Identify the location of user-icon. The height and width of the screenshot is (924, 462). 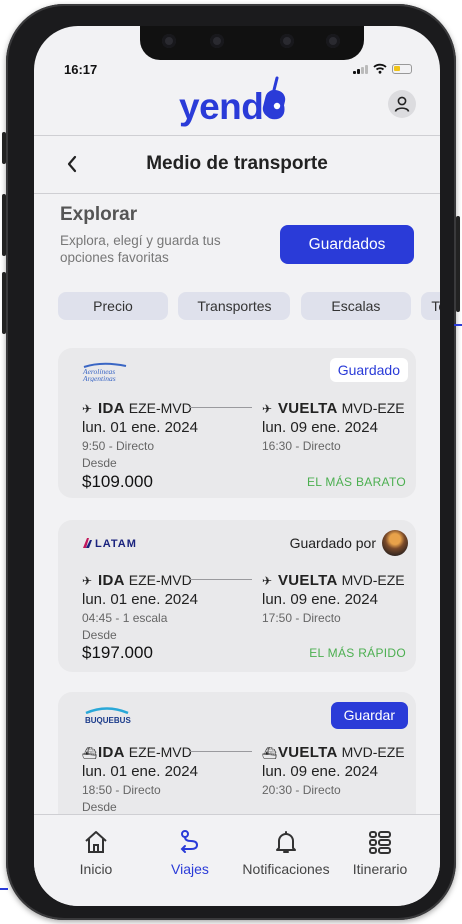
(402, 104).